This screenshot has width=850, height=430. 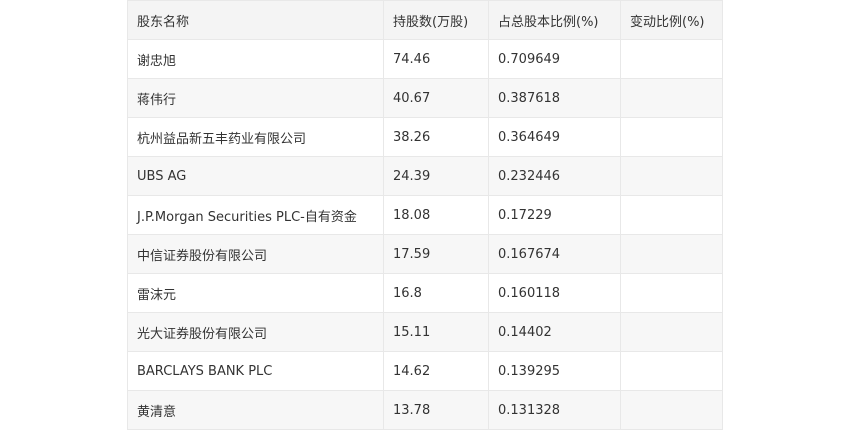 I want to click on cell-share-ratio: 0.14402, so click(x=554, y=332).